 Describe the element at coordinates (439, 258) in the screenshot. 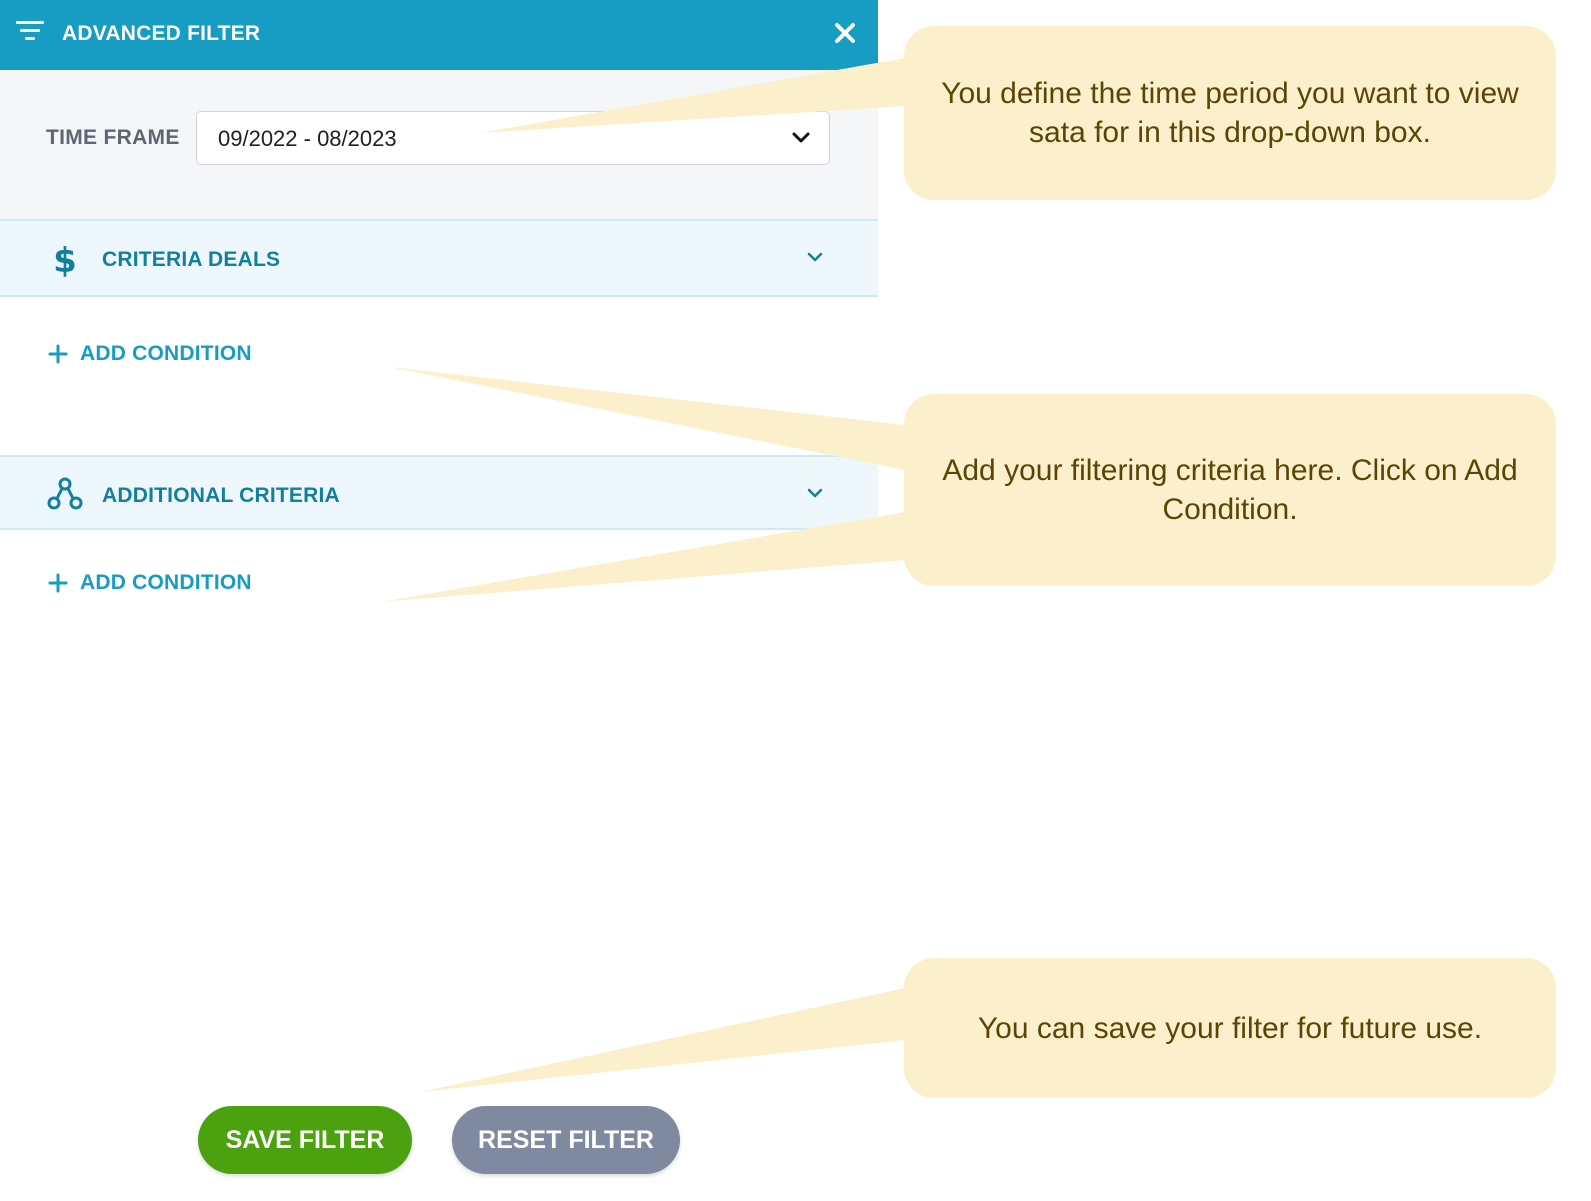

I see `section-criteria-deals: $ CRITERIA DEALS` at that location.